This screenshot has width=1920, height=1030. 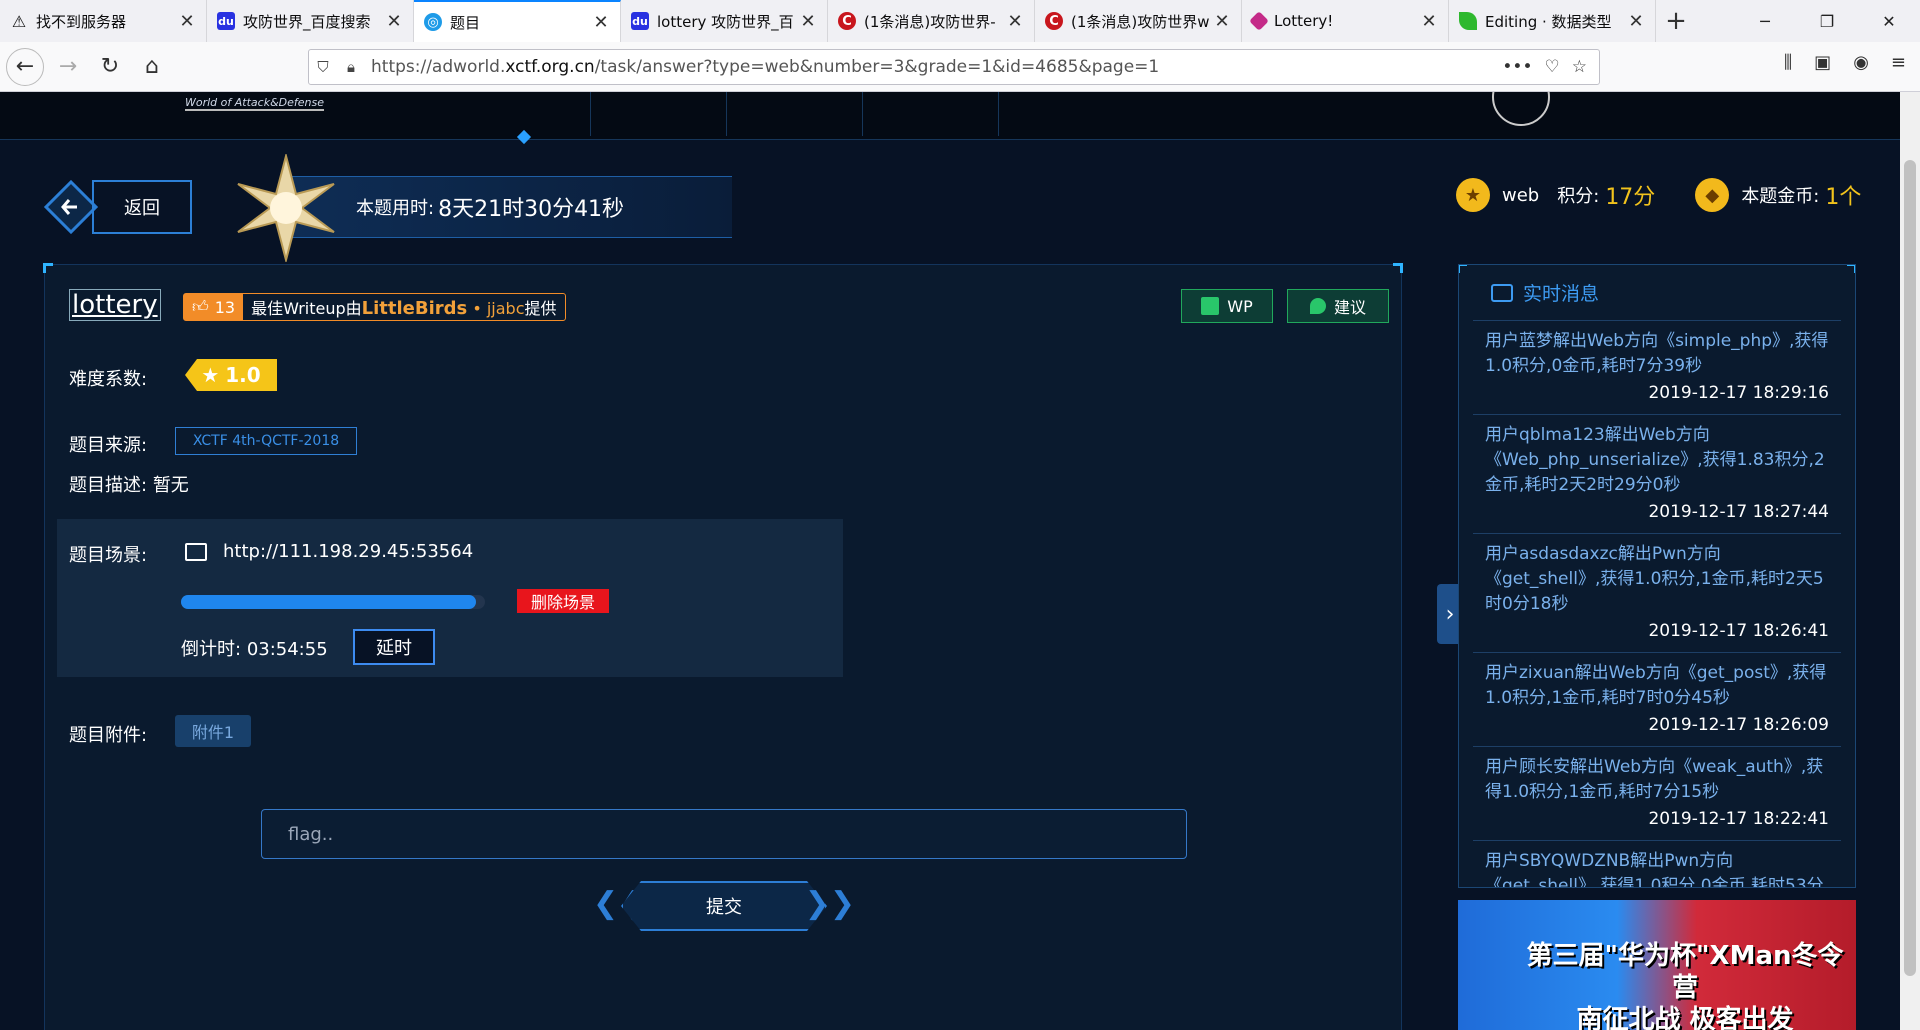 What do you see at coordinates (1765, 21) in the screenshot?
I see `minimize-icon: ─` at bounding box center [1765, 21].